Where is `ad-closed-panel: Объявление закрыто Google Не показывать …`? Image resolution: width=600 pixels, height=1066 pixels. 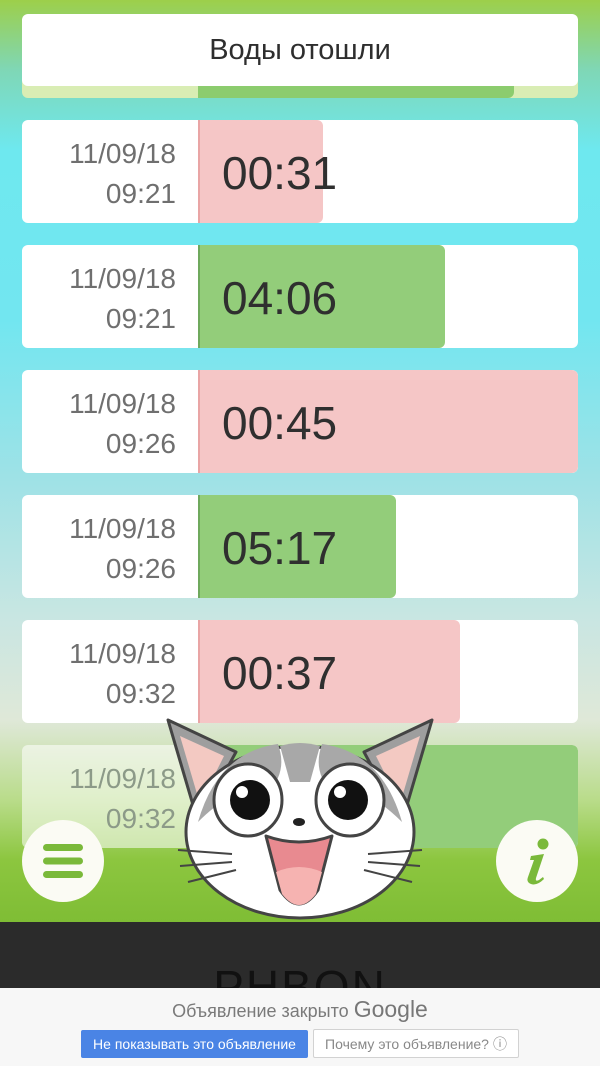
ad-closed-panel: Объявление закрыто Google Не показывать … is located at coordinates (300, 1027).